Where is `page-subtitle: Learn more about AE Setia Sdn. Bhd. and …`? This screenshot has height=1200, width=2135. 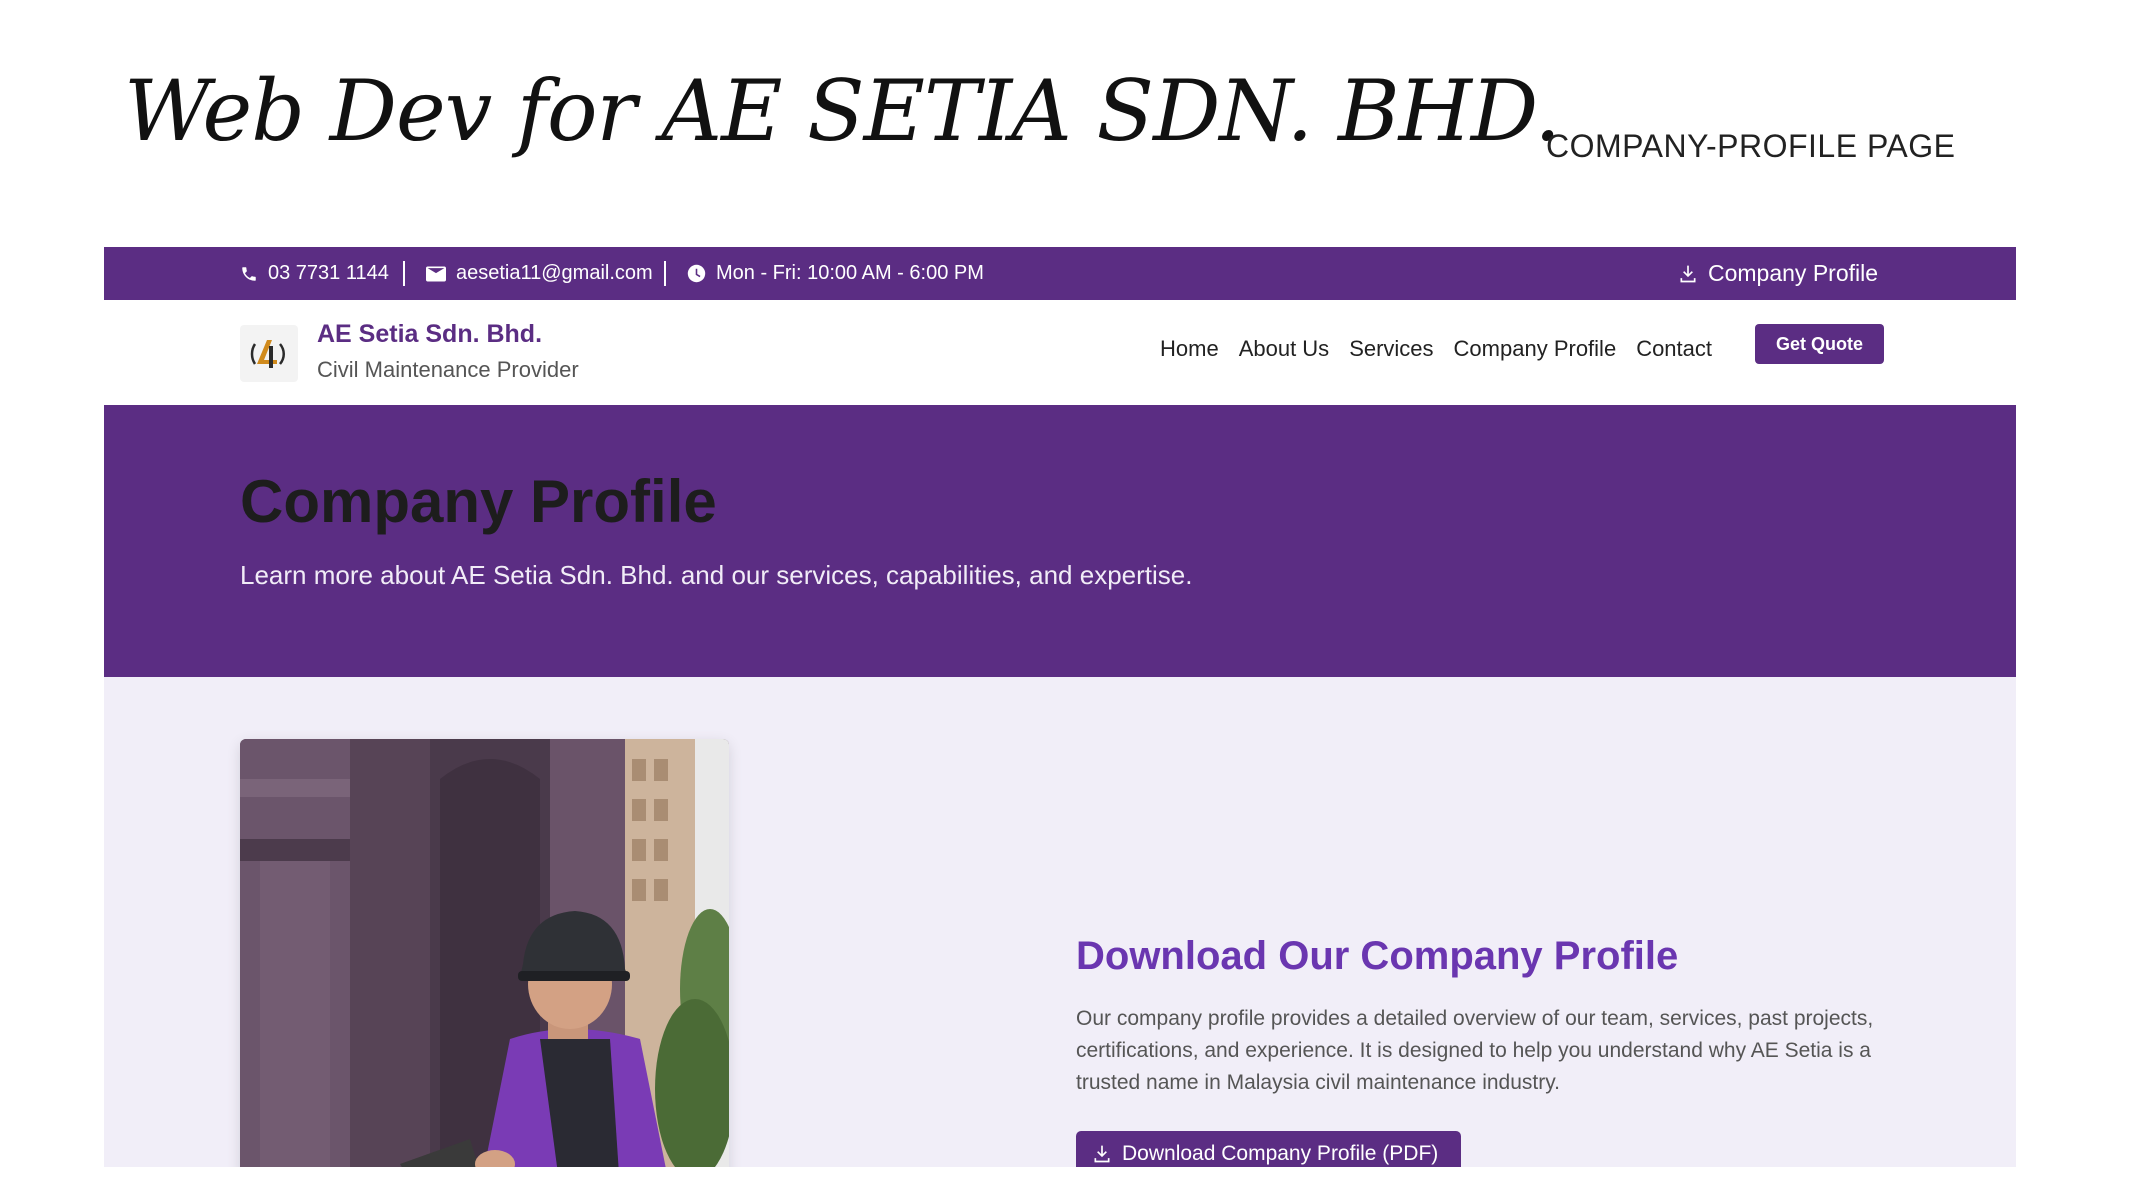
page-subtitle: Learn more about AE Setia Sdn. Bhd. and … is located at coordinates (716, 575).